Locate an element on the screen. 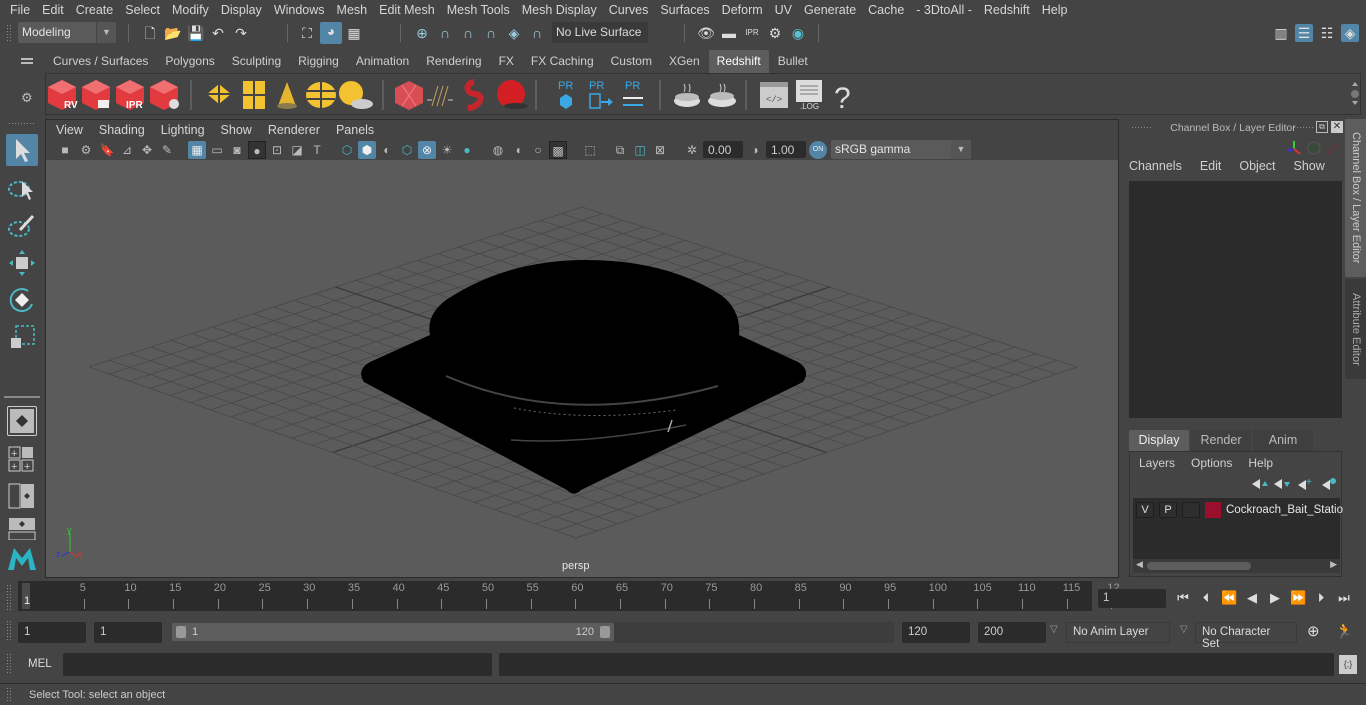 The image size is (1366, 705). scale-tool-icon is located at coordinates (22, 337).